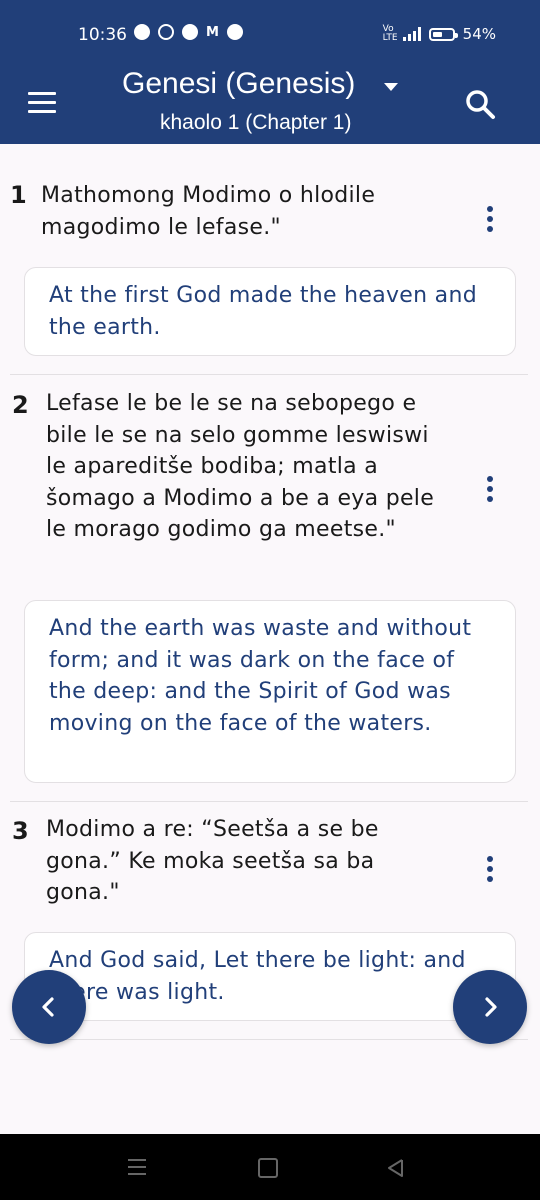 The image size is (540, 1200). What do you see at coordinates (480, 104) in the screenshot?
I see `search-icon` at bounding box center [480, 104].